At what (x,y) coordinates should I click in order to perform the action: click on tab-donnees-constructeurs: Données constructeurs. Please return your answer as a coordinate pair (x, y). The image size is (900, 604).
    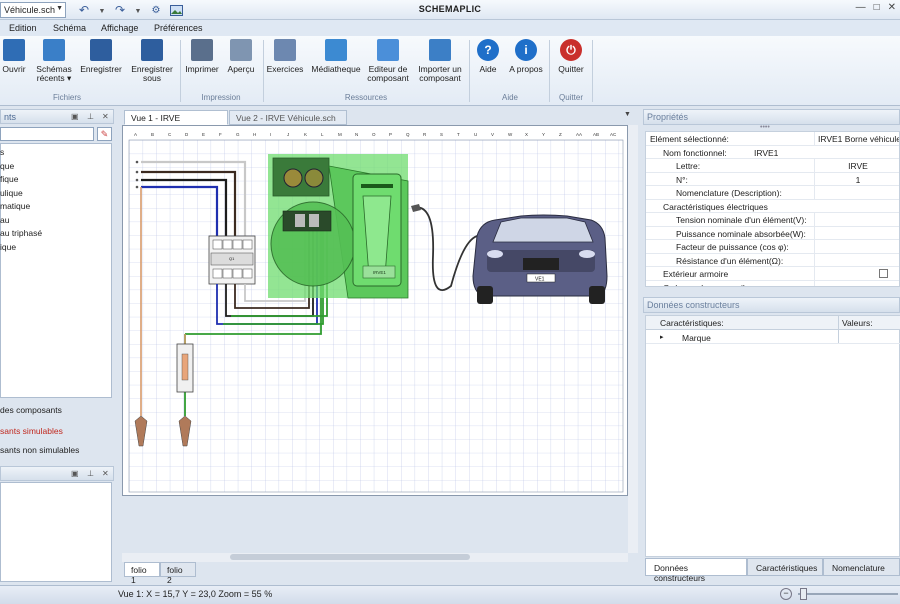
    Looking at the image, I should click on (696, 570).